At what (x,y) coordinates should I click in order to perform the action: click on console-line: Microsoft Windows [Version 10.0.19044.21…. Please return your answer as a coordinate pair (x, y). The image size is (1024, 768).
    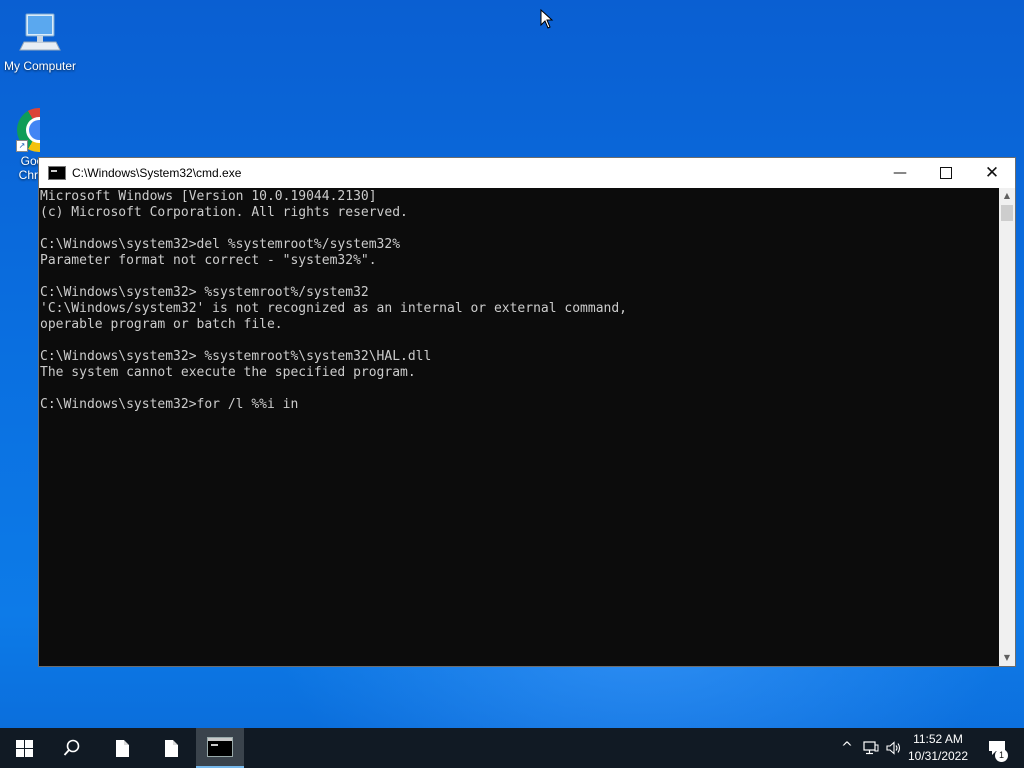
    Looking at the image, I should click on (208, 196).